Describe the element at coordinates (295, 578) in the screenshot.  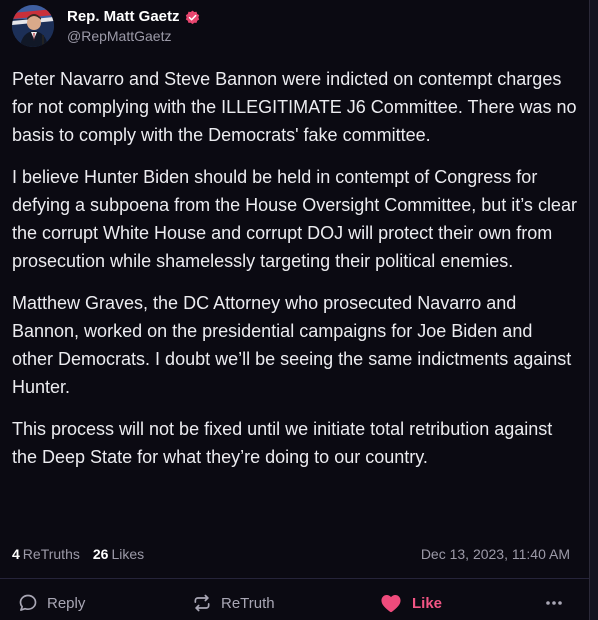
I see `divider` at that location.